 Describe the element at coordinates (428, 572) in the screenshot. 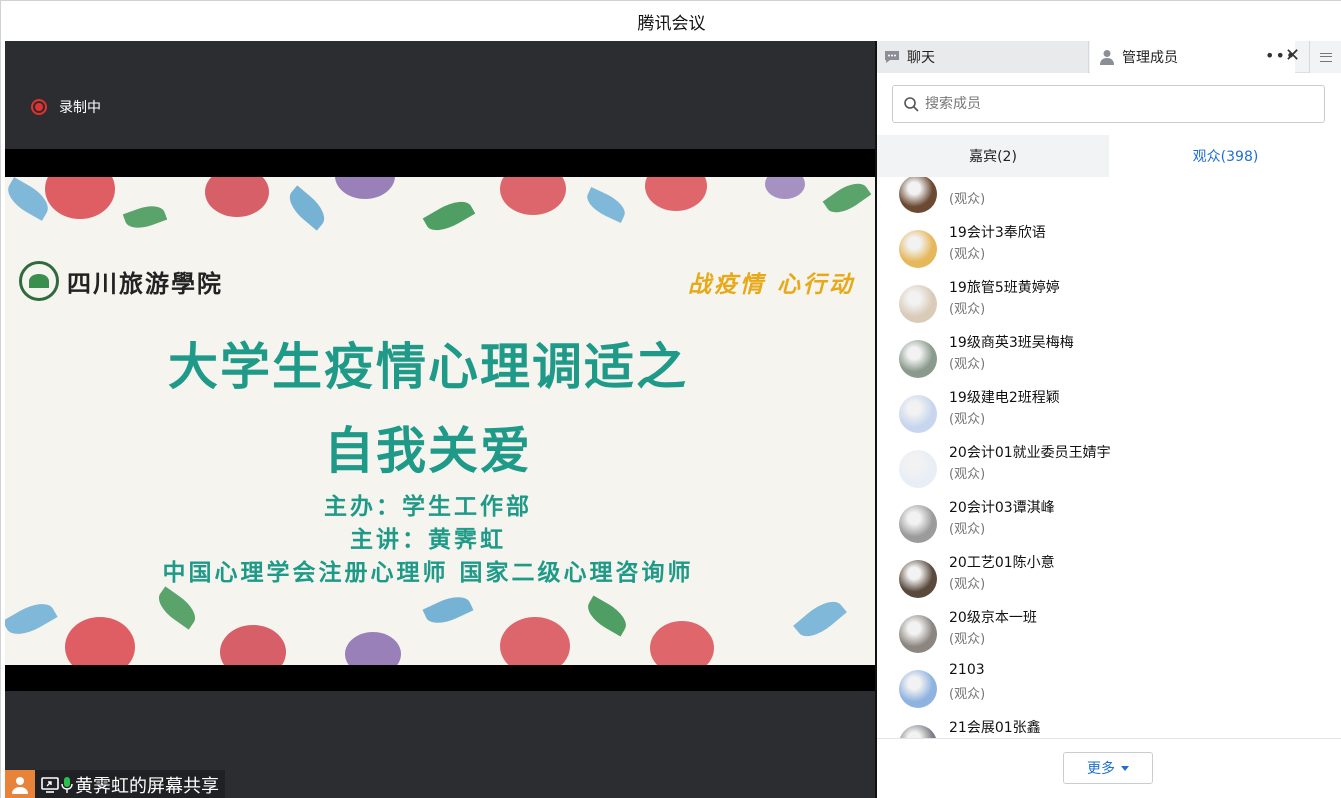

I see `slide-credentials: 中国心理学会注册心理师 国家二级心理咨询师` at that location.